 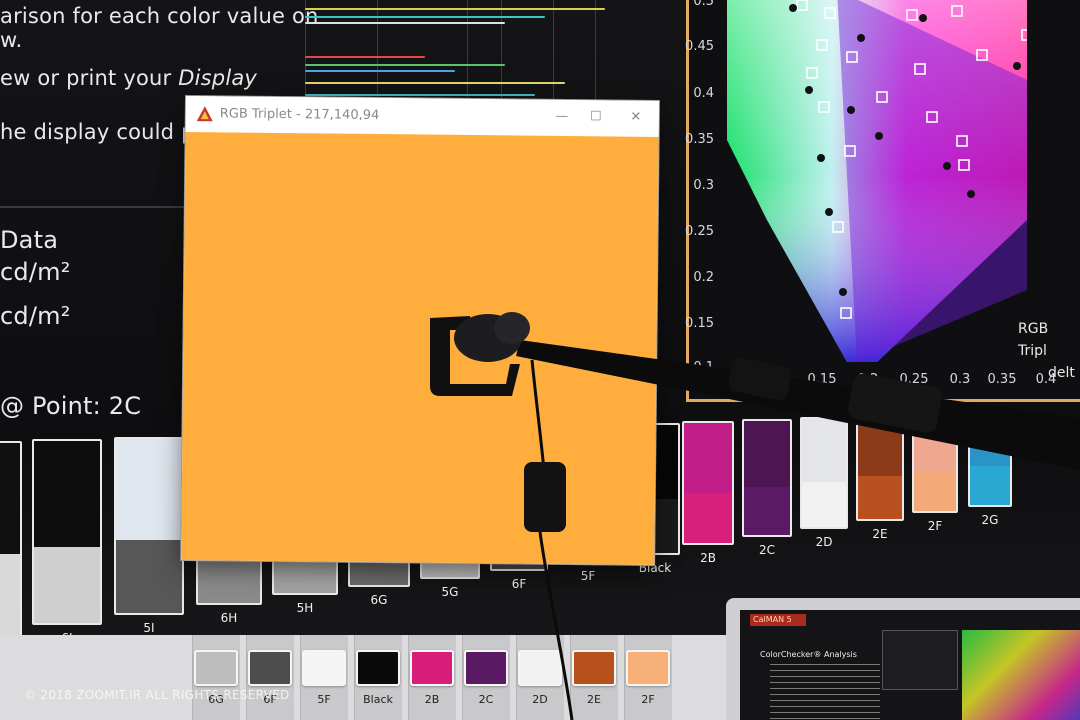 What do you see at coordinates (595, 55) in the screenshot?
I see `grid-line` at bounding box center [595, 55].